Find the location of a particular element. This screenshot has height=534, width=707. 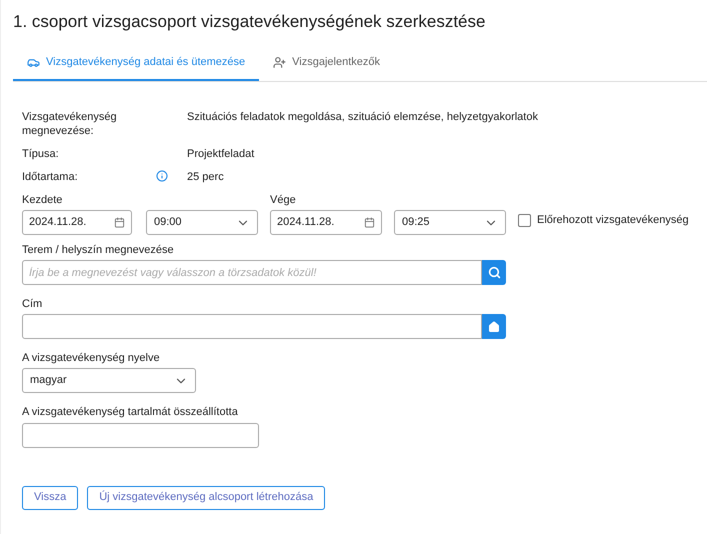

field-label: Cím is located at coordinates (33, 304).